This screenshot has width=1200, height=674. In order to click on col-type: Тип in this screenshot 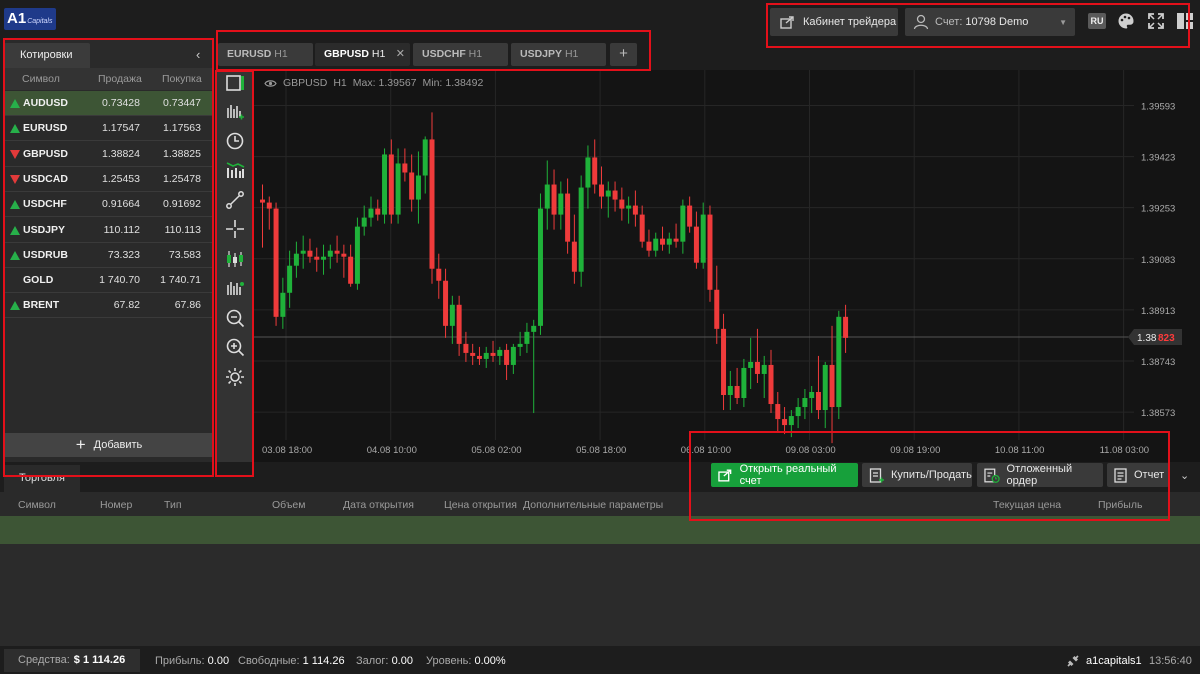, I will do `click(173, 505)`.